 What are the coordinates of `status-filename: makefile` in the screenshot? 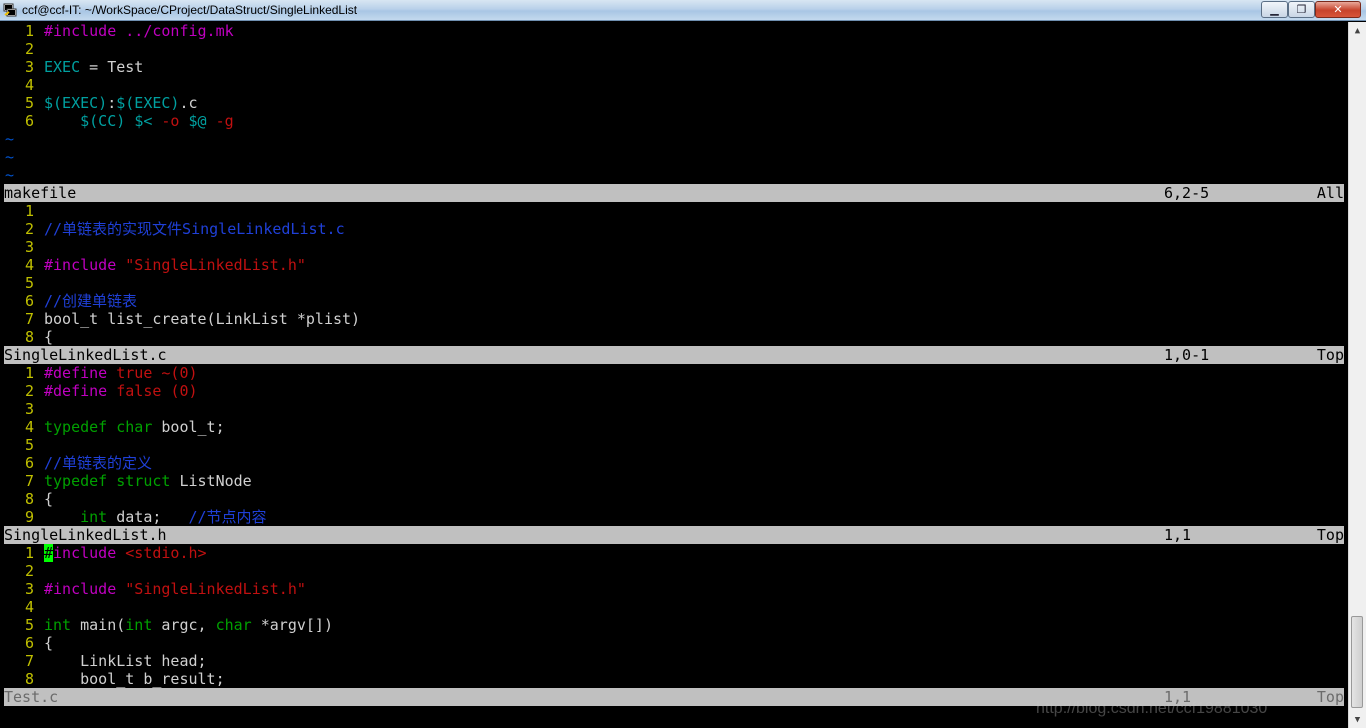 It's located at (40, 193).